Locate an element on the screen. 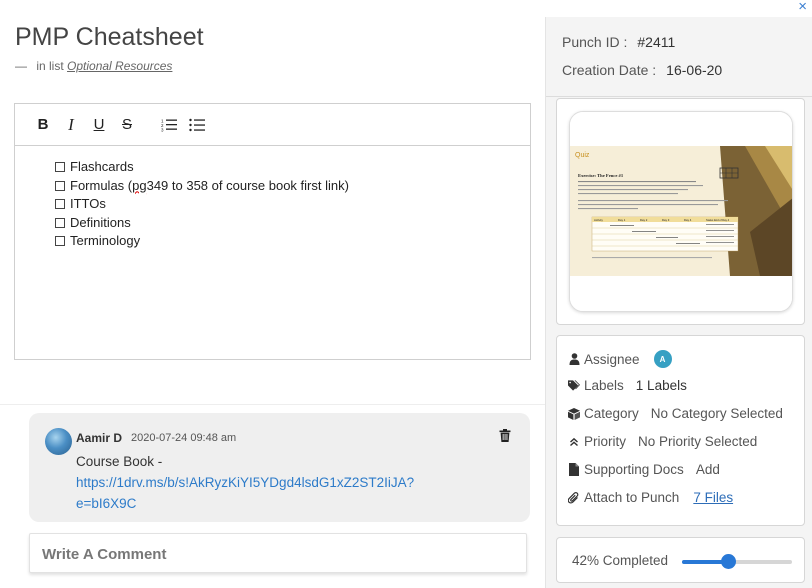 The width and height of the screenshot is (812, 588). comment-author: Aamir D is located at coordinates (99, 438).